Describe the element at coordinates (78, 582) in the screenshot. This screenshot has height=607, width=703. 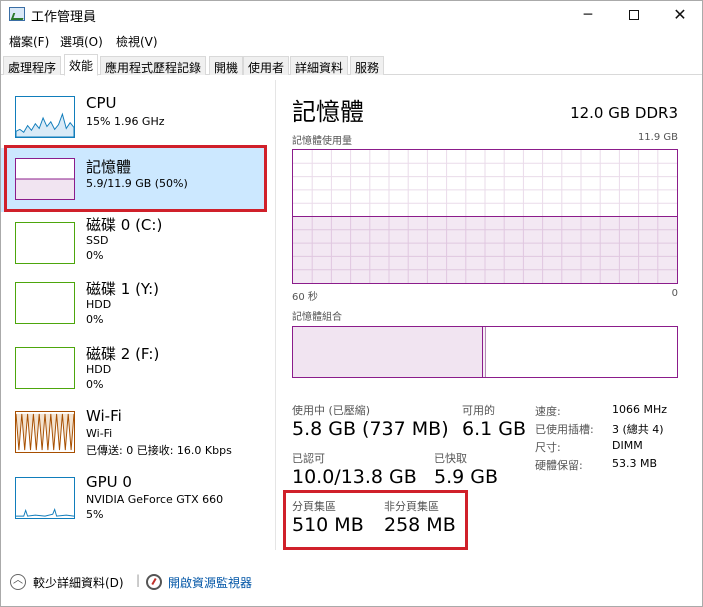
I see `fewer-details-link: 較少詳細資料(D)` at that location.